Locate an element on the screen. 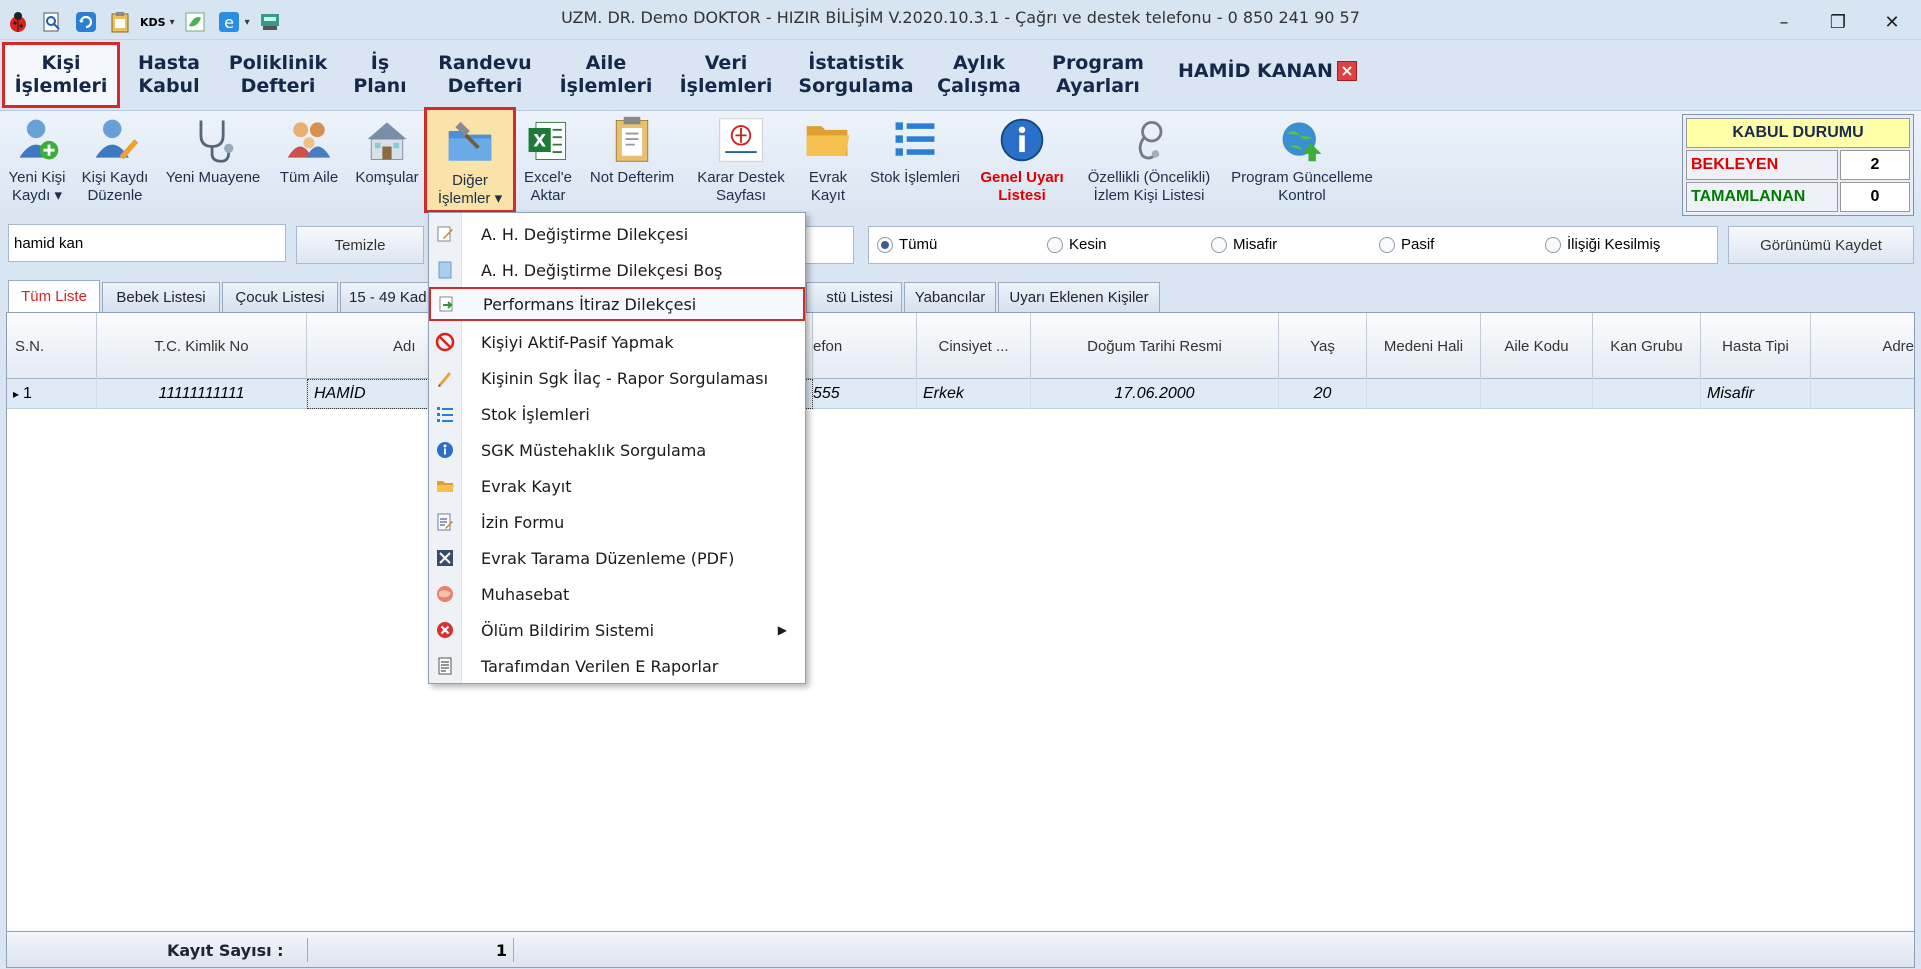 The width and height of the screenshot is (1921, 969). report-icon is located at coordinates (445, 666).